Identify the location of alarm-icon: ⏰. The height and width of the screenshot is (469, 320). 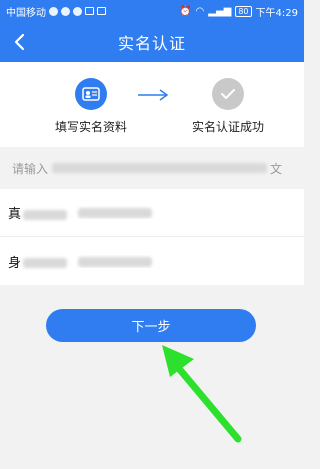
(185, 11).